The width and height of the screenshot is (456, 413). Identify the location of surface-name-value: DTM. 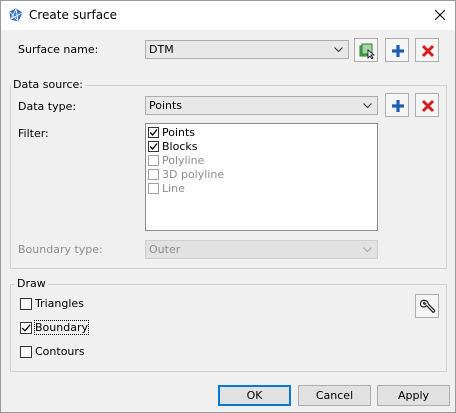
(161, 49).